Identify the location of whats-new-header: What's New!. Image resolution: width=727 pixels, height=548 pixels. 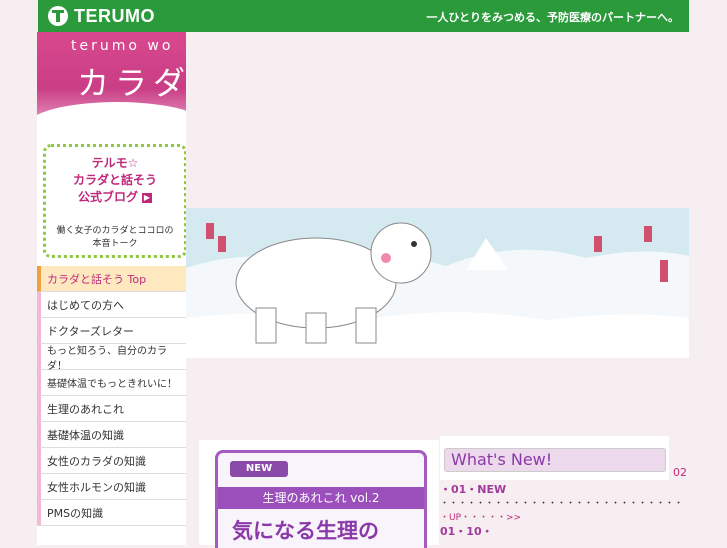
(554, 458).